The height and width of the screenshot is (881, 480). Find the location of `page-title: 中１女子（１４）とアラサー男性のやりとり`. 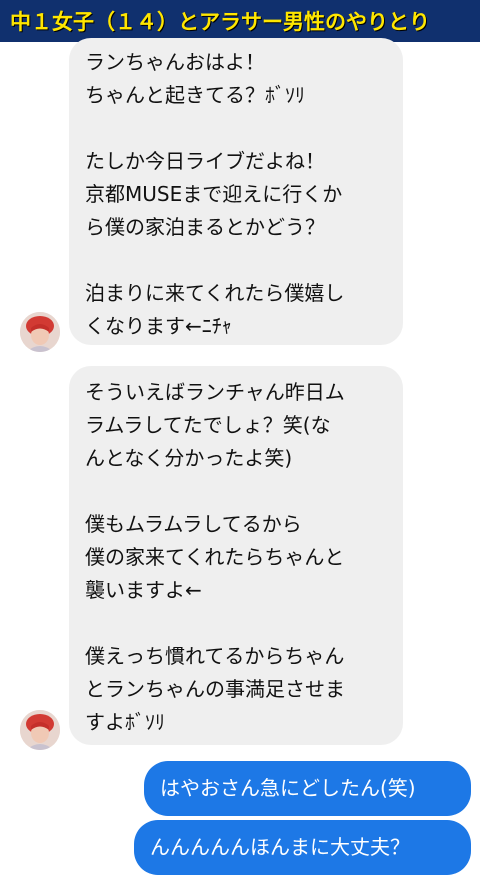

page-title: 中１女子（１４）とアラサー男性のやりとり is located at coordinates (220, 22).